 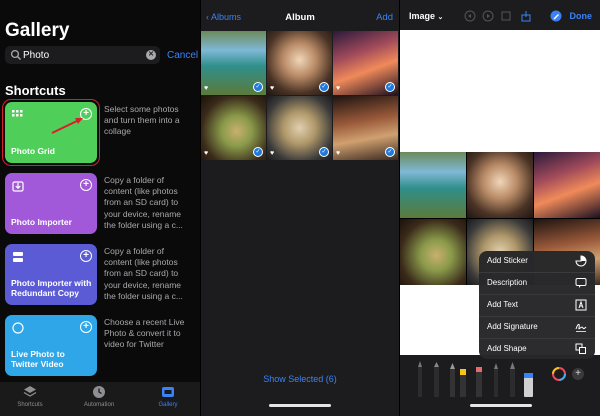 I want to click on page-title: Gallery, so click(x=37, y=30).